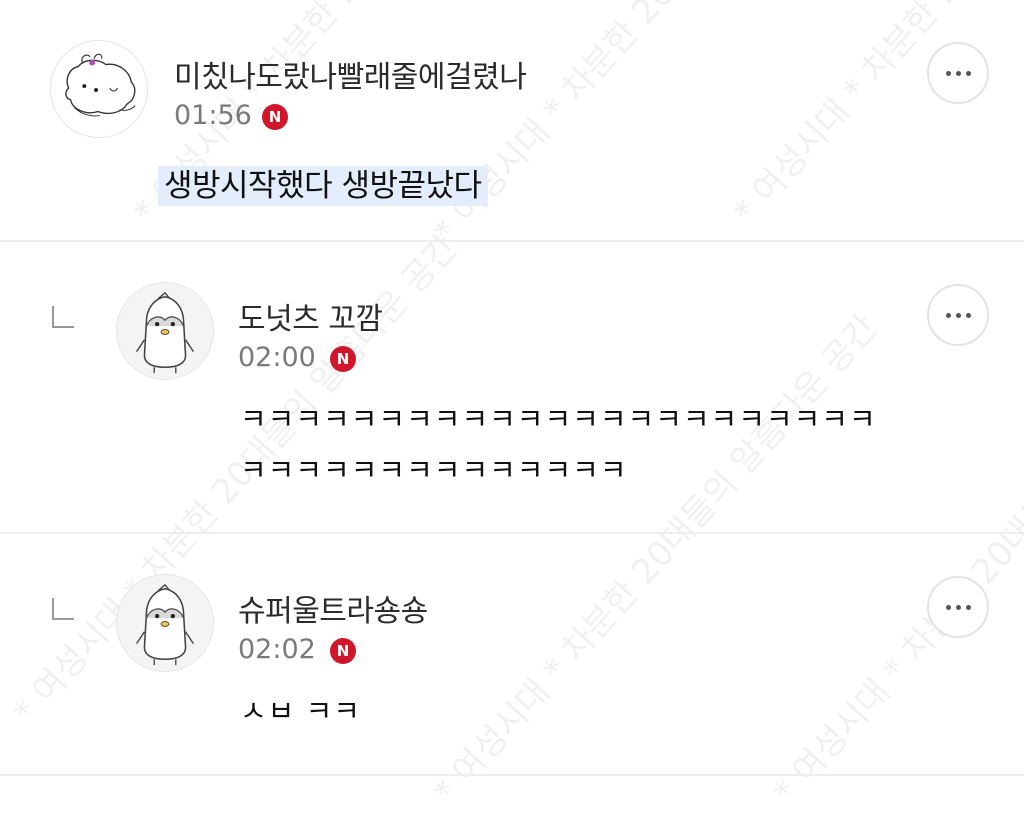  Describe the element at coordinates (333, 608) in the screenshot. I see `nickname: 슈퍼울트라숑숑` at that location.